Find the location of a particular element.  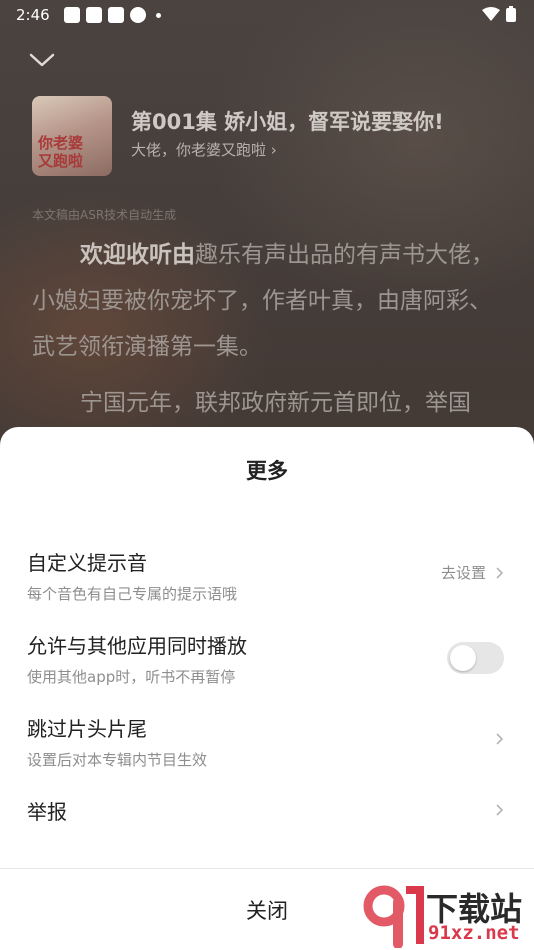

album-link: 大佬，你老婆又跑啦 › is located at coordinates (204, 149).